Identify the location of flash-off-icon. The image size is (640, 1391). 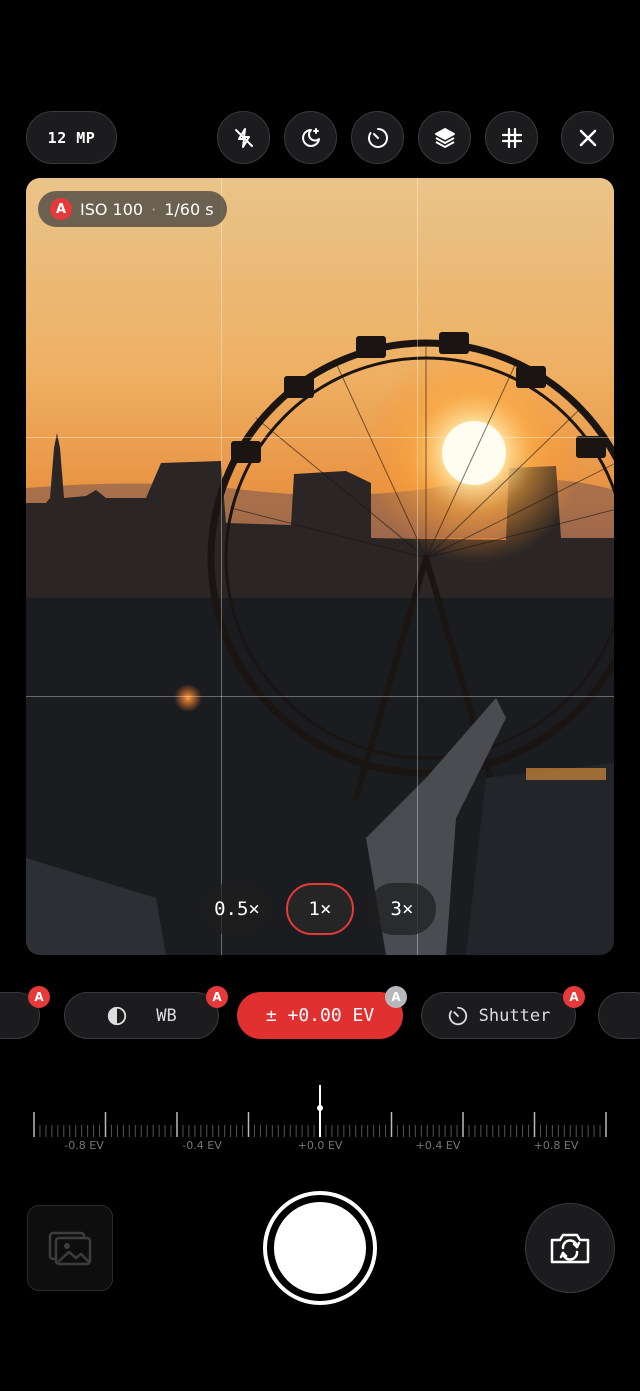
(243, 137).